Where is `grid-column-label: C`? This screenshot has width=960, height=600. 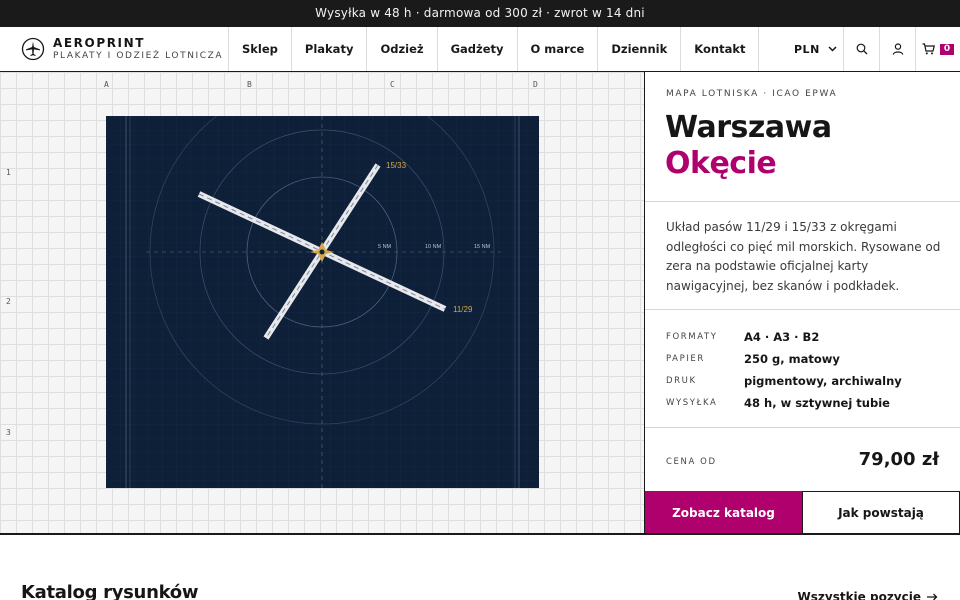 grid-column-label: C is located at coordinates (392, 84).